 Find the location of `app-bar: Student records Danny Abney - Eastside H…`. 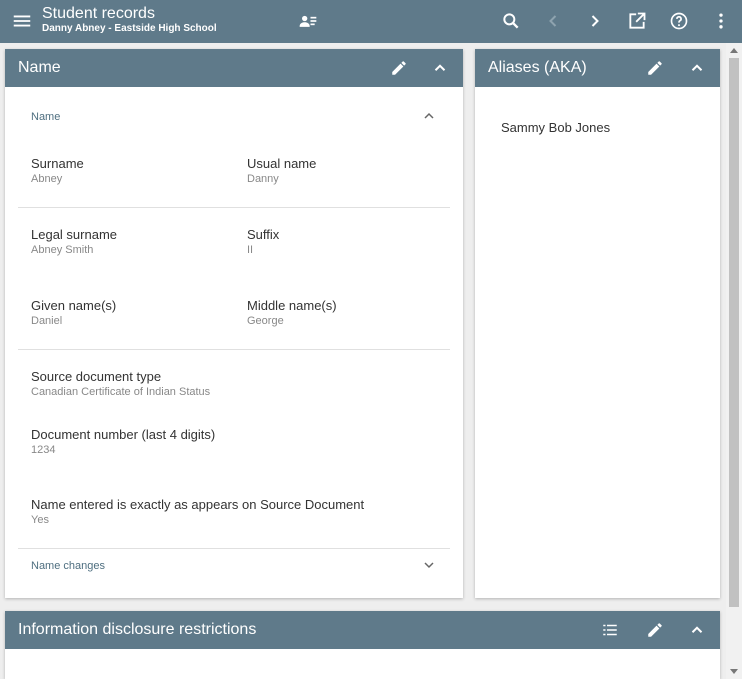

app-bar: Student records Danny Abney - Eastside H… is located at coordinates (371, 21).